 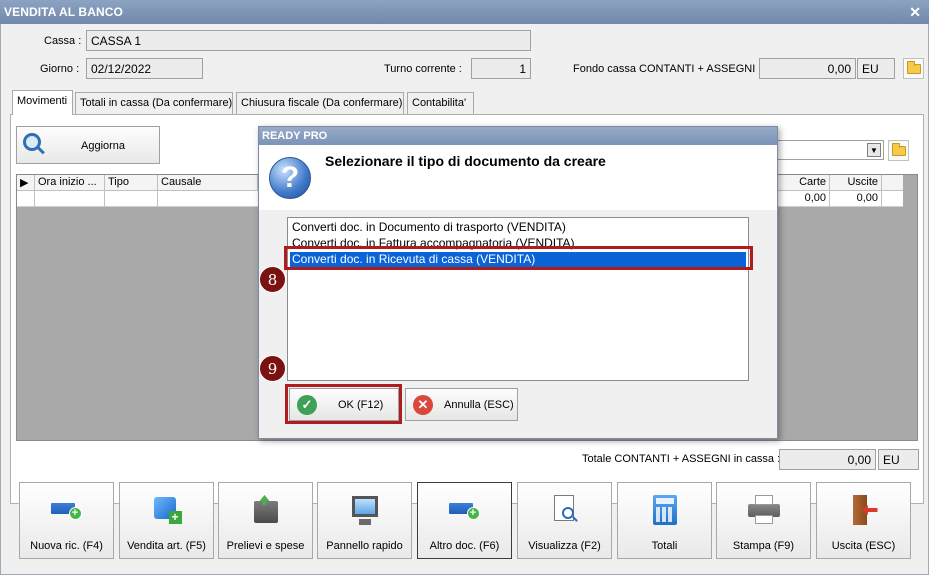 What do you see at coordinates (365, 511) in the screenshot?
I see `monitor-icon` at bounding box center [365, 511].